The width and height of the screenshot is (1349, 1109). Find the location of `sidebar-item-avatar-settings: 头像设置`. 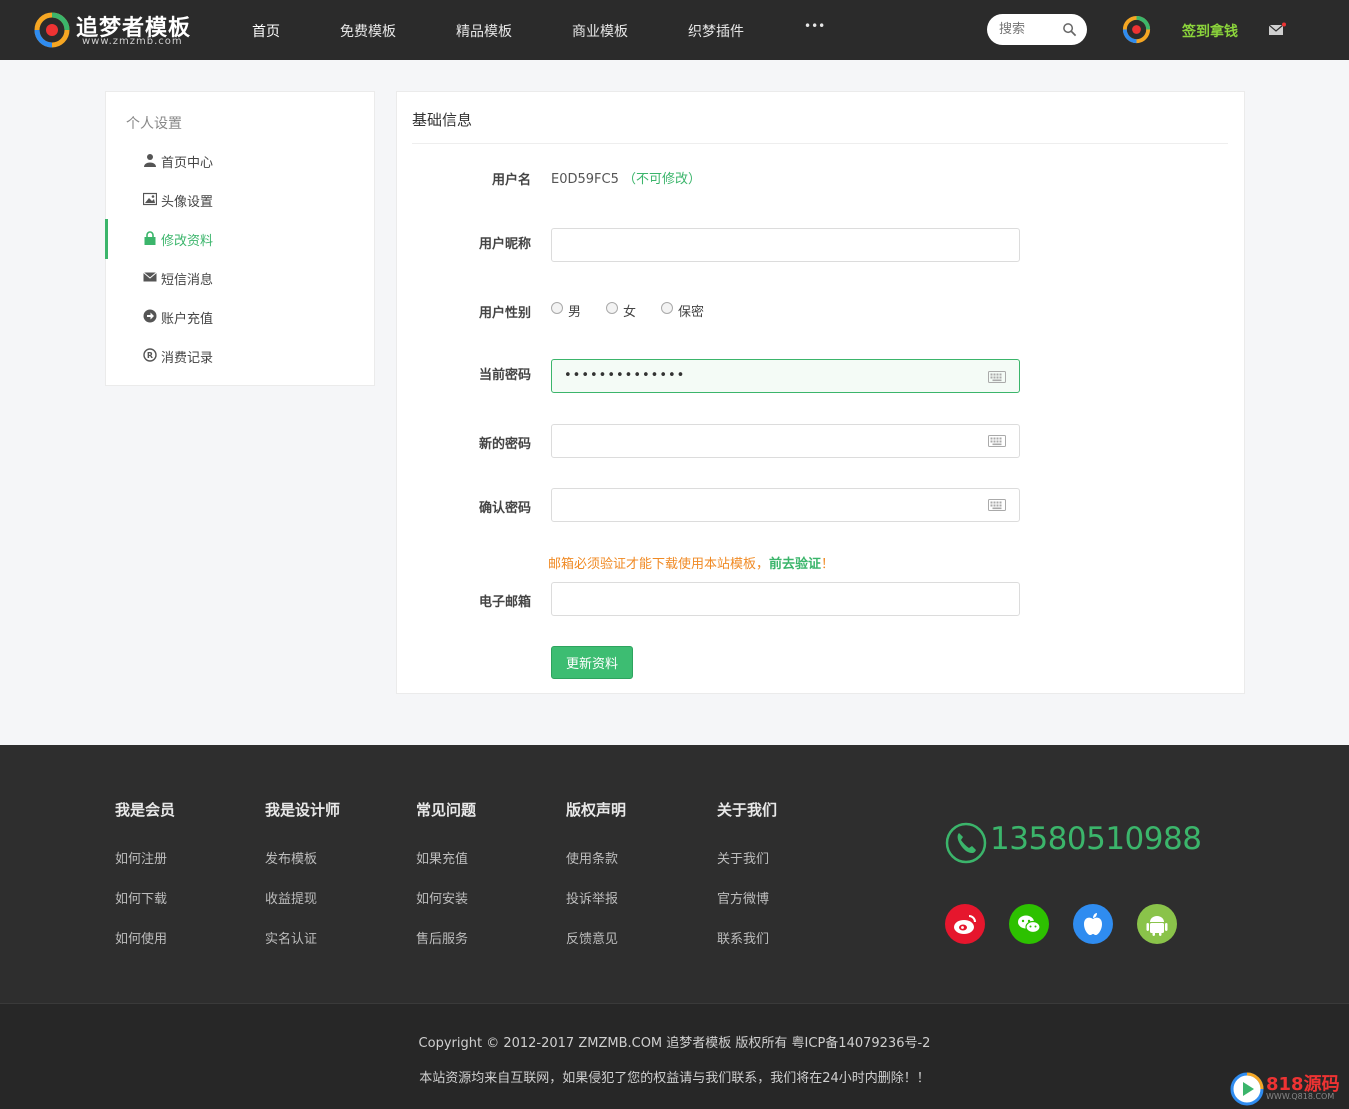

sidebar-item-avatar-settings: 头像设置 is located at coordinates (240, 200).